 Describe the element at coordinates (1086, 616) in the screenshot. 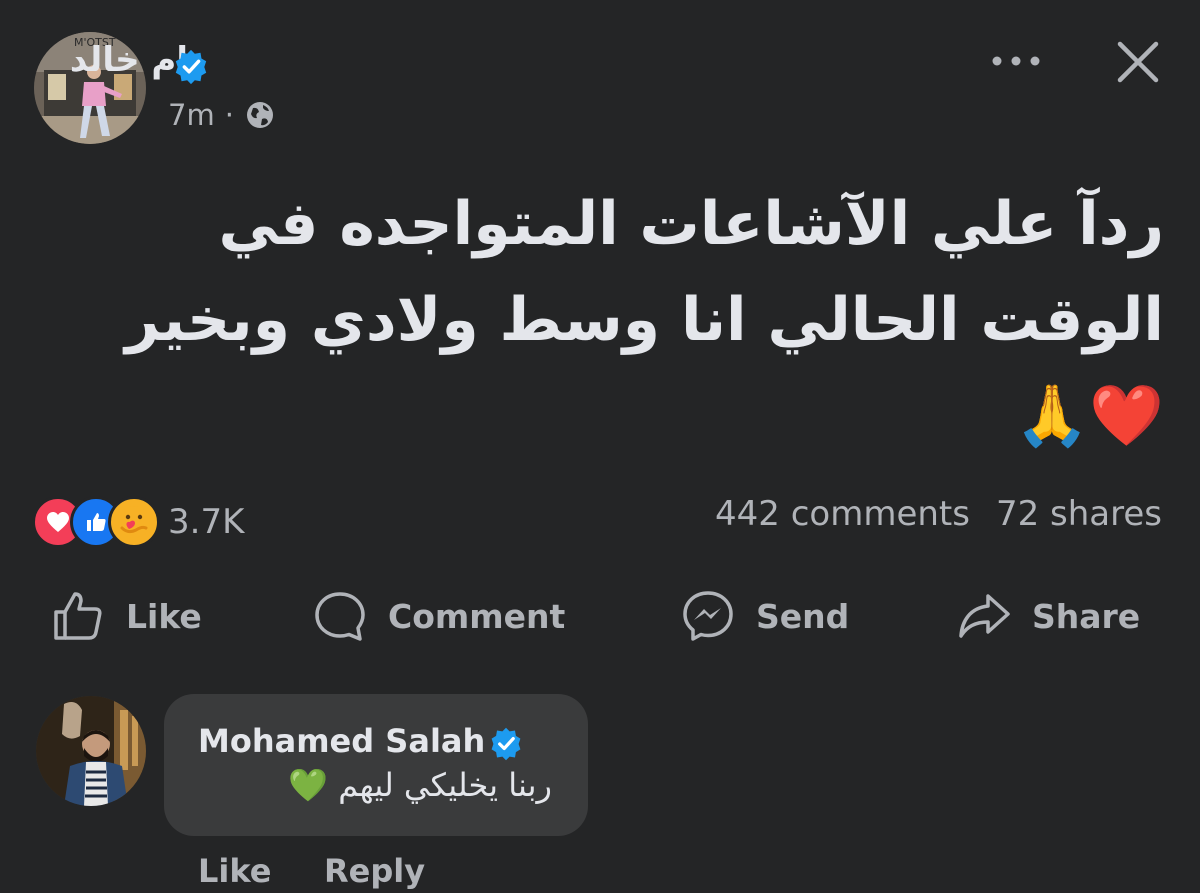

I see `share-label: Share` at that location.